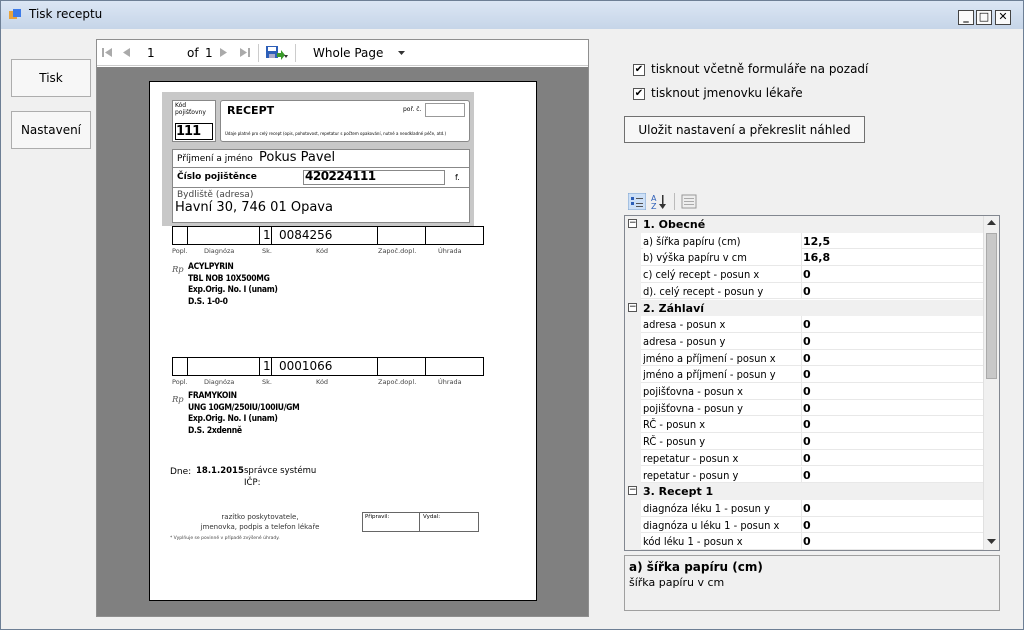  What do you see at coordinates (178, 270) in the screenshot?
I see `rp-symbol-1: Rp` at bounding box center [178, 270].